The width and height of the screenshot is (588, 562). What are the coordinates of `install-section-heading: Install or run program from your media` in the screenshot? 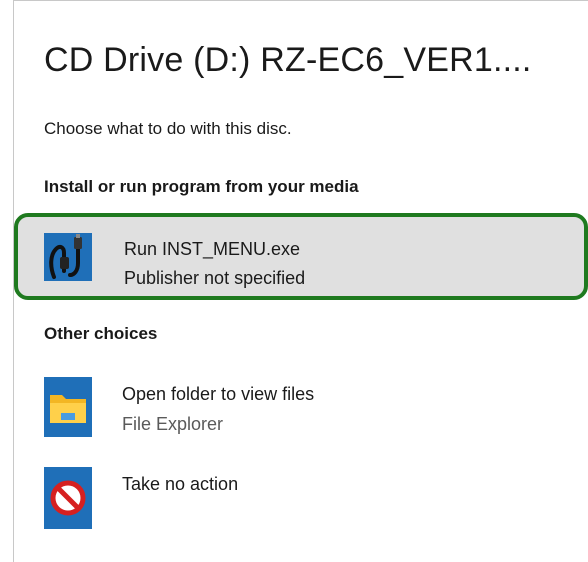 It's located at (201, 186).